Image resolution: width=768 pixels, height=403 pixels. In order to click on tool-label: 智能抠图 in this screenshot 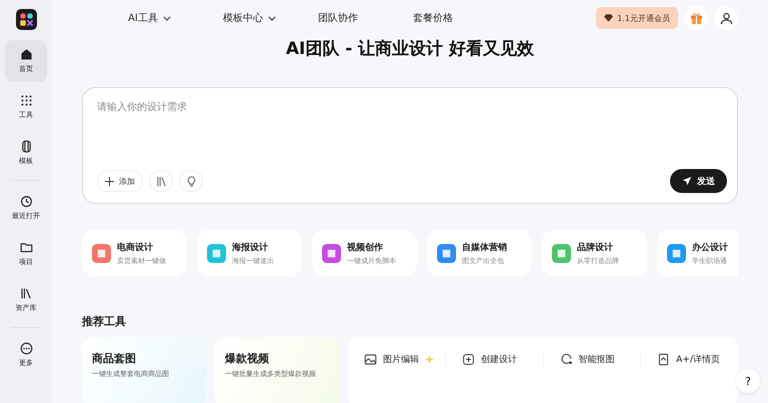, I will do `click(596, 360)`.